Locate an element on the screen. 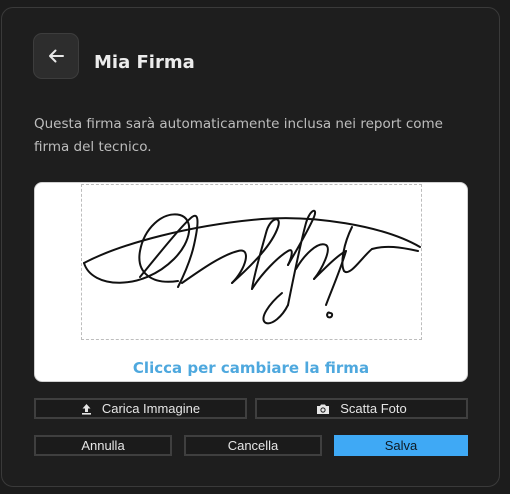  take-photo-button: Scatta Foto is located at coordinates (361, 408).